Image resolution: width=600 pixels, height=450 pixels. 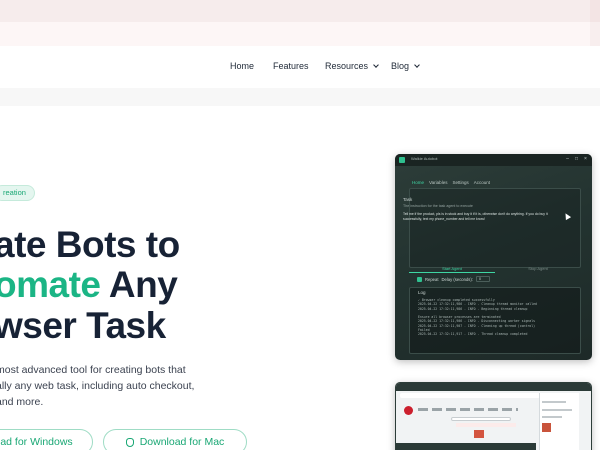 What do you see at coordinates (457, 279) in the screenshot?
I see `delay-label: Delay (seconds):` at bounding box center [457, 279].